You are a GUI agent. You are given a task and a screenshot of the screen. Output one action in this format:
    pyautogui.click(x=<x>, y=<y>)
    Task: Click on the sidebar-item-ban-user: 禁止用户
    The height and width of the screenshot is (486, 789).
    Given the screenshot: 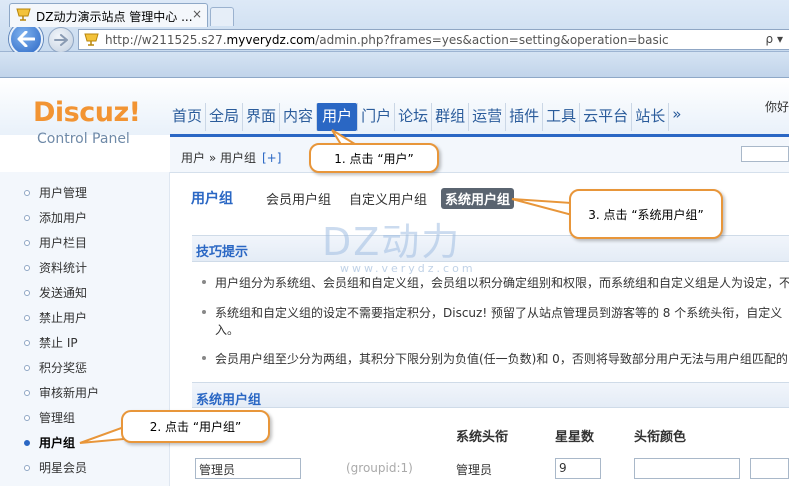 What is the action you would take?
    pyautogui.click(x=55, y=317)
    